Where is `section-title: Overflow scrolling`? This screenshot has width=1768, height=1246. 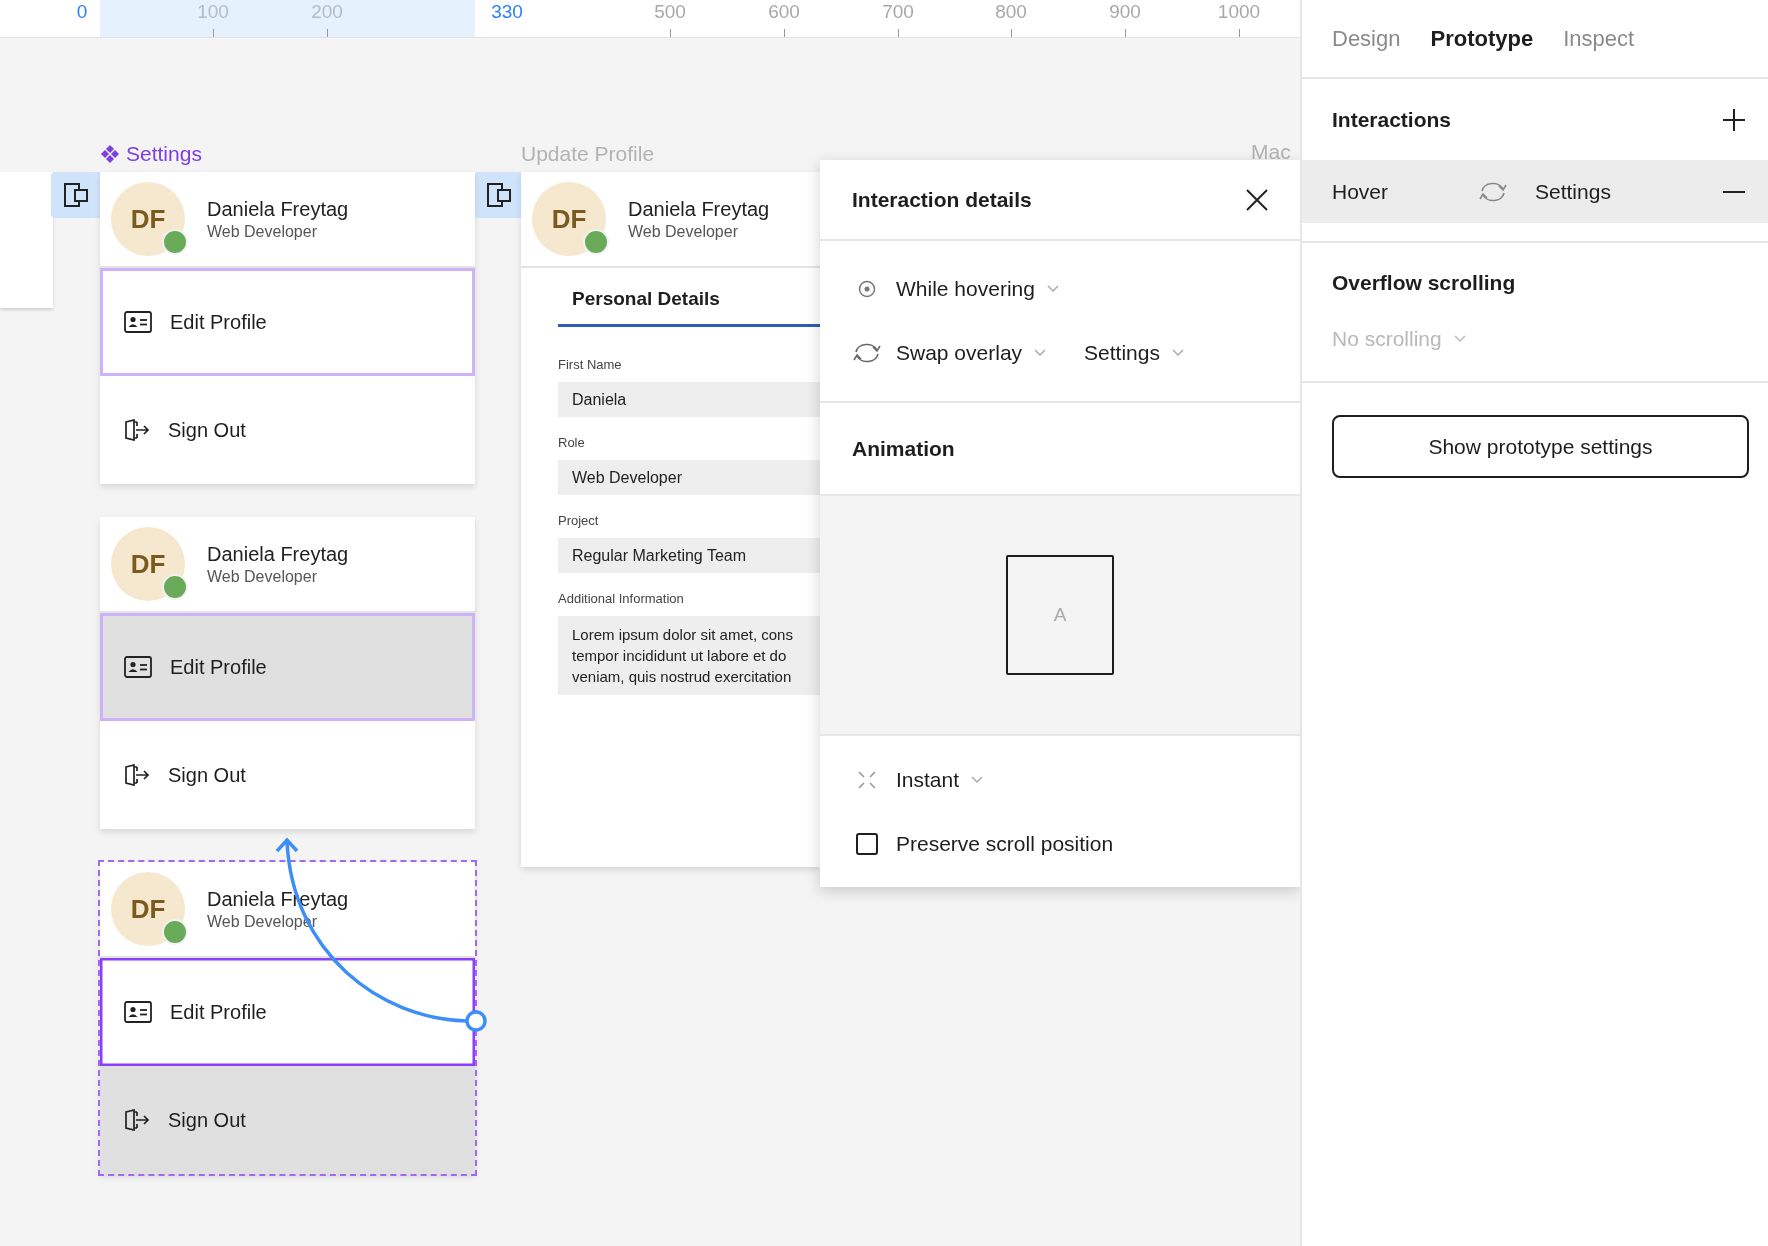
section-title: Overflow scrolling is located at coordinates (1424, 283).